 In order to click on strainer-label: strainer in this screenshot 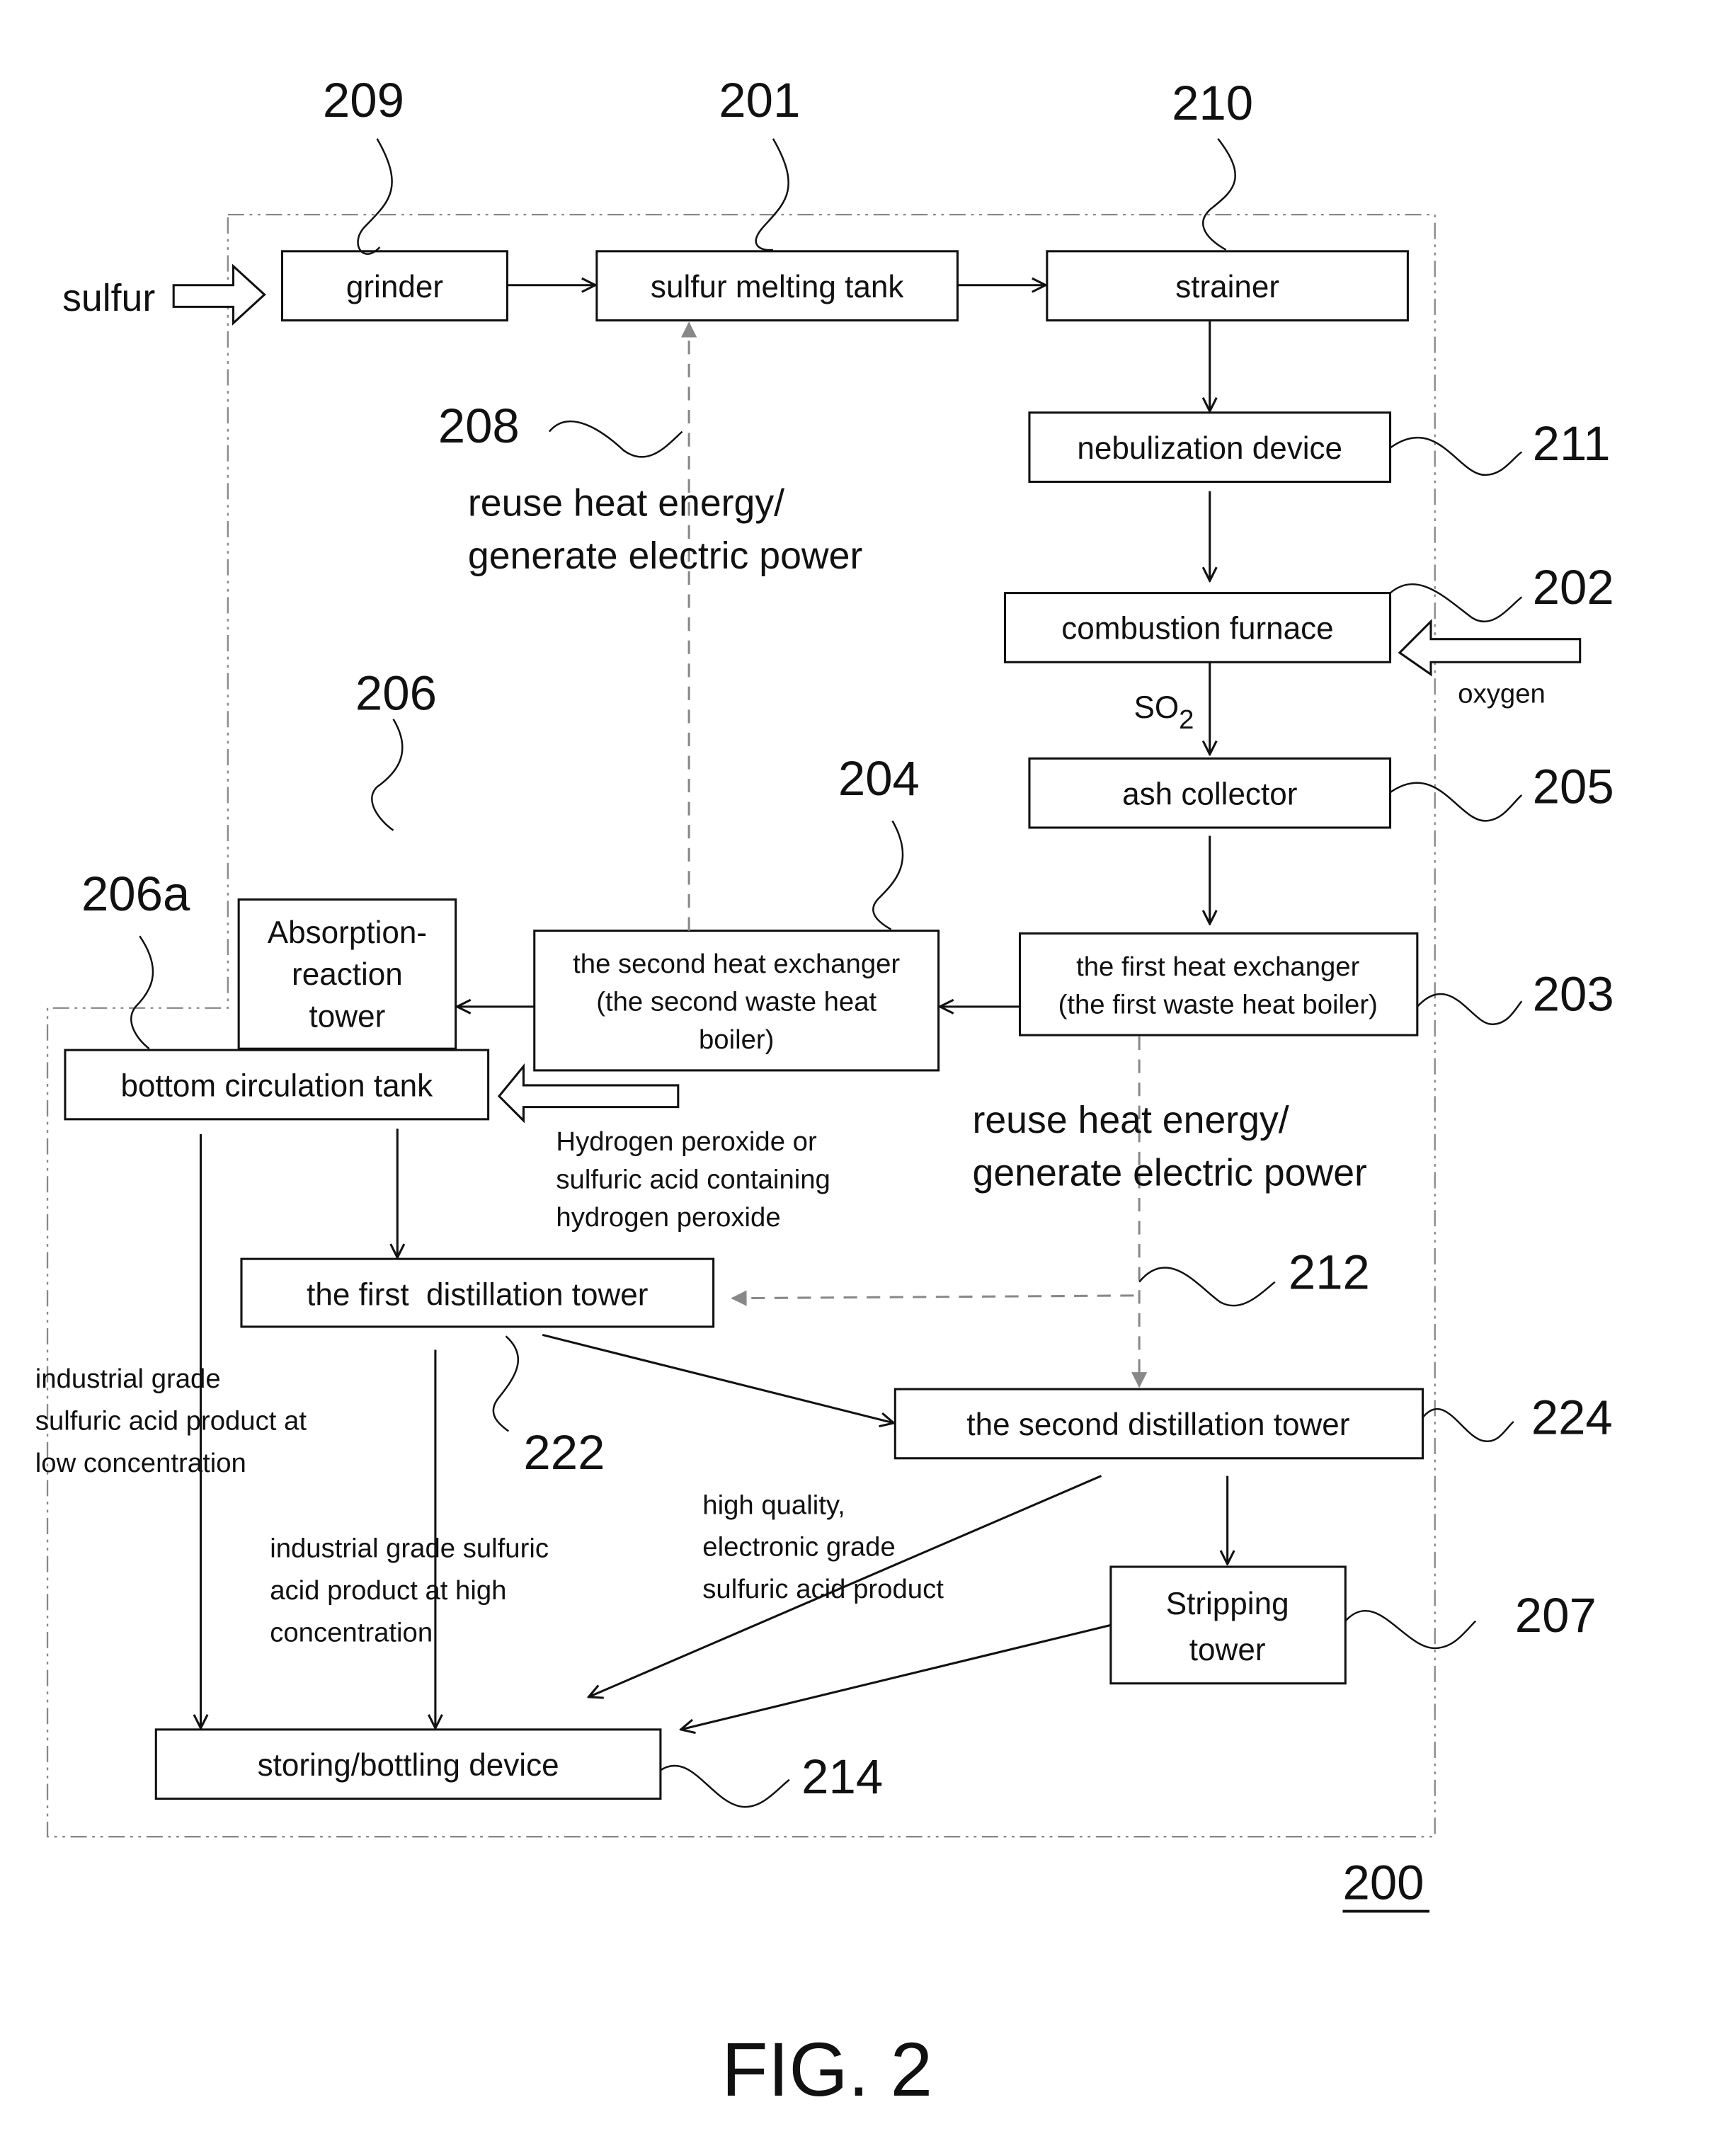, I will do `click(1227, 287)`.